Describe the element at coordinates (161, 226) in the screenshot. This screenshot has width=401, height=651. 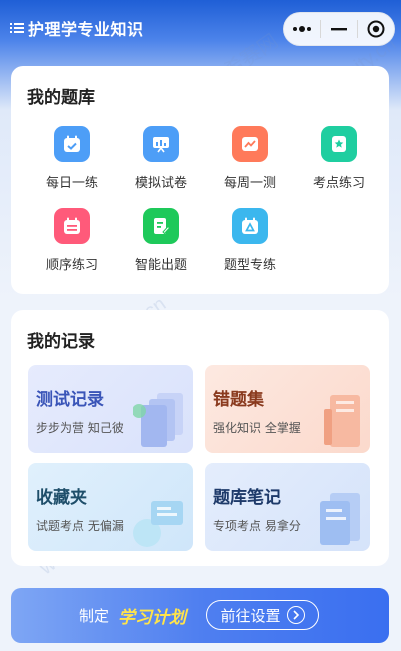
I see `document-edit-icon` at that location.